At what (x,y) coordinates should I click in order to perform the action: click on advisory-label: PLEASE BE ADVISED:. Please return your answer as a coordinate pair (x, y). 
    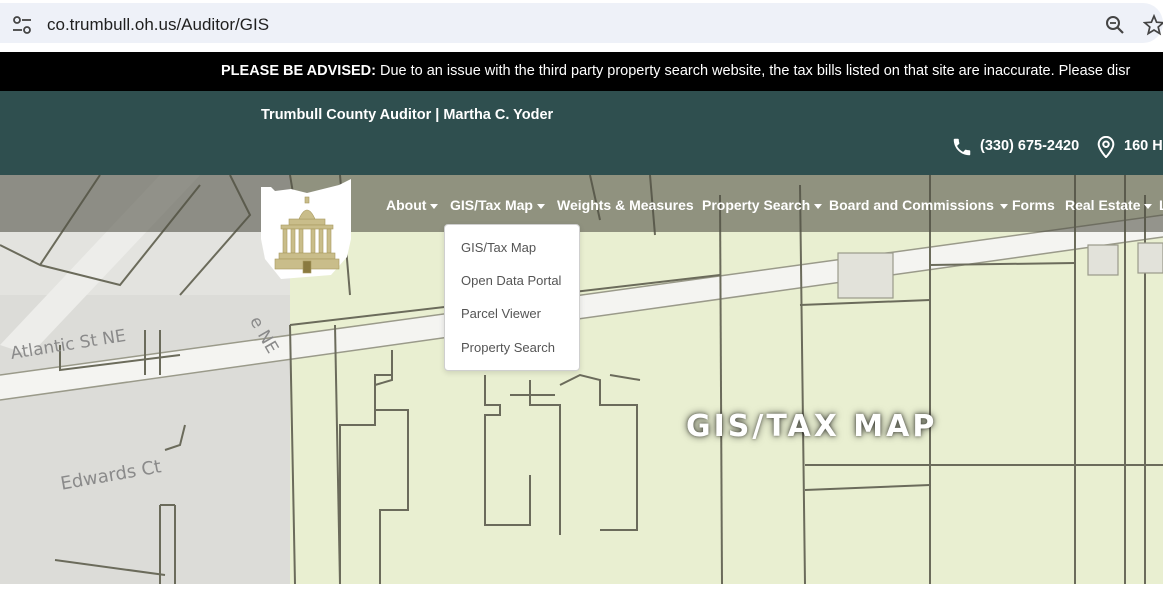
    Looking at the image, I should click on (298, 71).